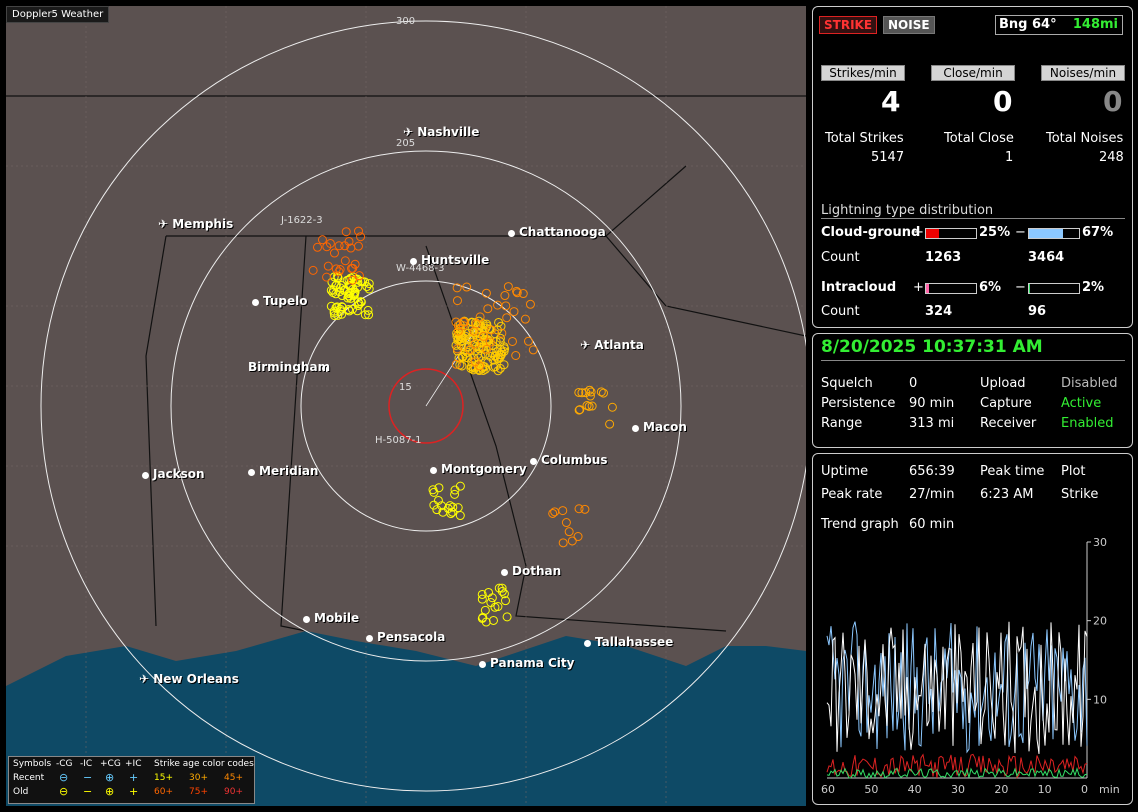 This screenshot has width=1138, height=812. Describe the element at coordinates (828, 789) in the screenshot. I see `x-tick-label: 60` at that location.